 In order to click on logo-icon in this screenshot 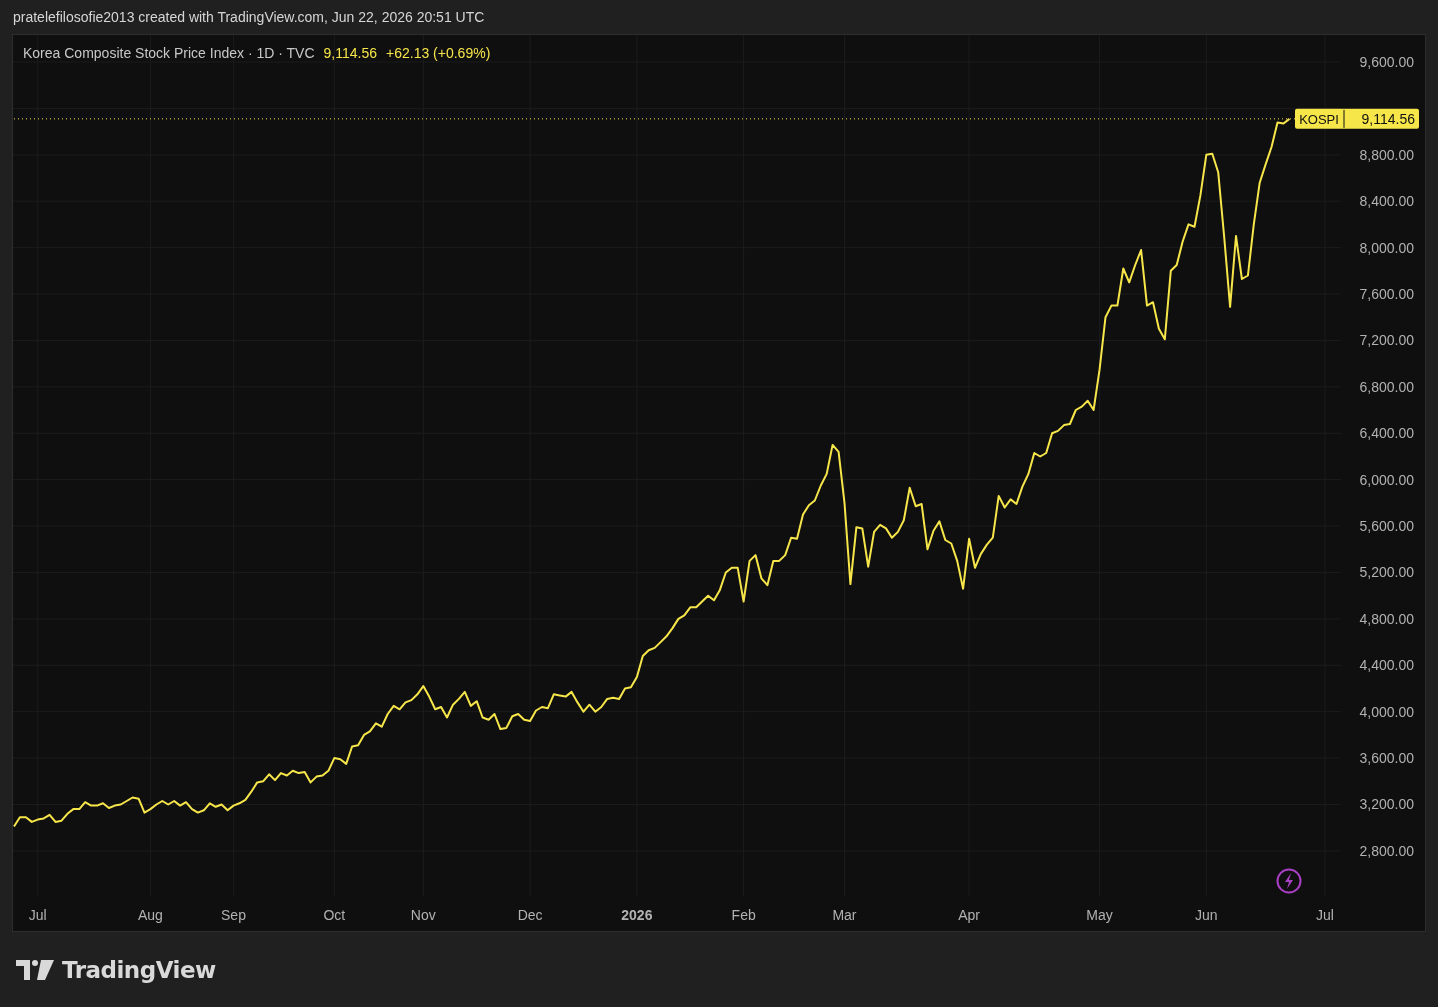, I will do `click(35, 969)`.